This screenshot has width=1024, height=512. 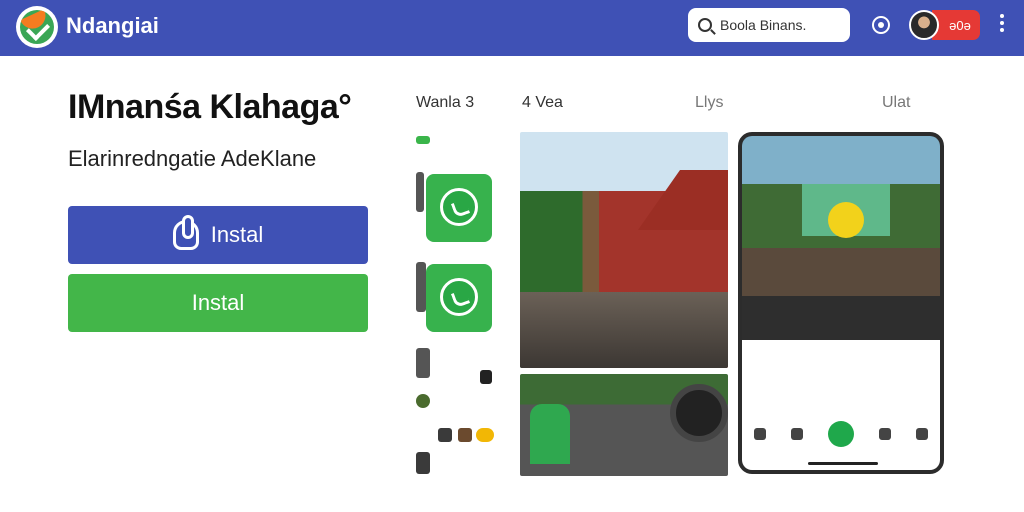 What do you see at coordinates (705, 25) in the screenshot?
I see `search-icon` at bounding box center [705, 25].